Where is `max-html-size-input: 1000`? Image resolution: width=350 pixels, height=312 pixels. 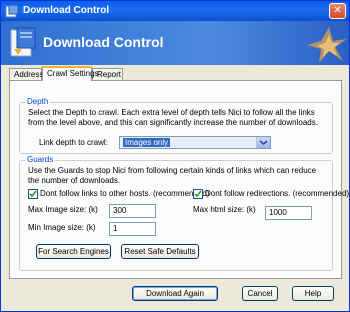 max-html-size-input: 1000 is located at coordinates (288, 213).